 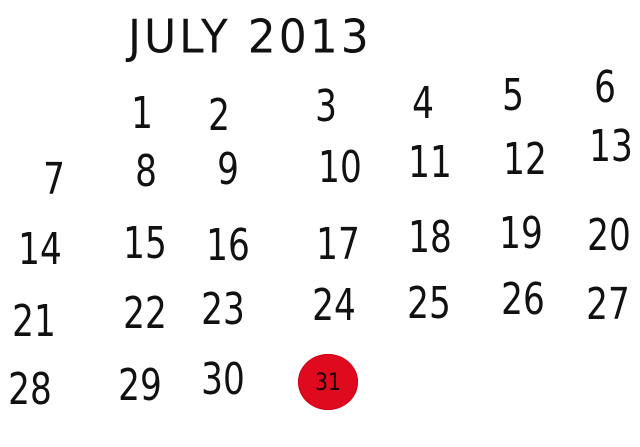 What do you see at coordinates (523, 299) in the screenshot?
I see `day-26: 26` at bounding box center [523, 299].